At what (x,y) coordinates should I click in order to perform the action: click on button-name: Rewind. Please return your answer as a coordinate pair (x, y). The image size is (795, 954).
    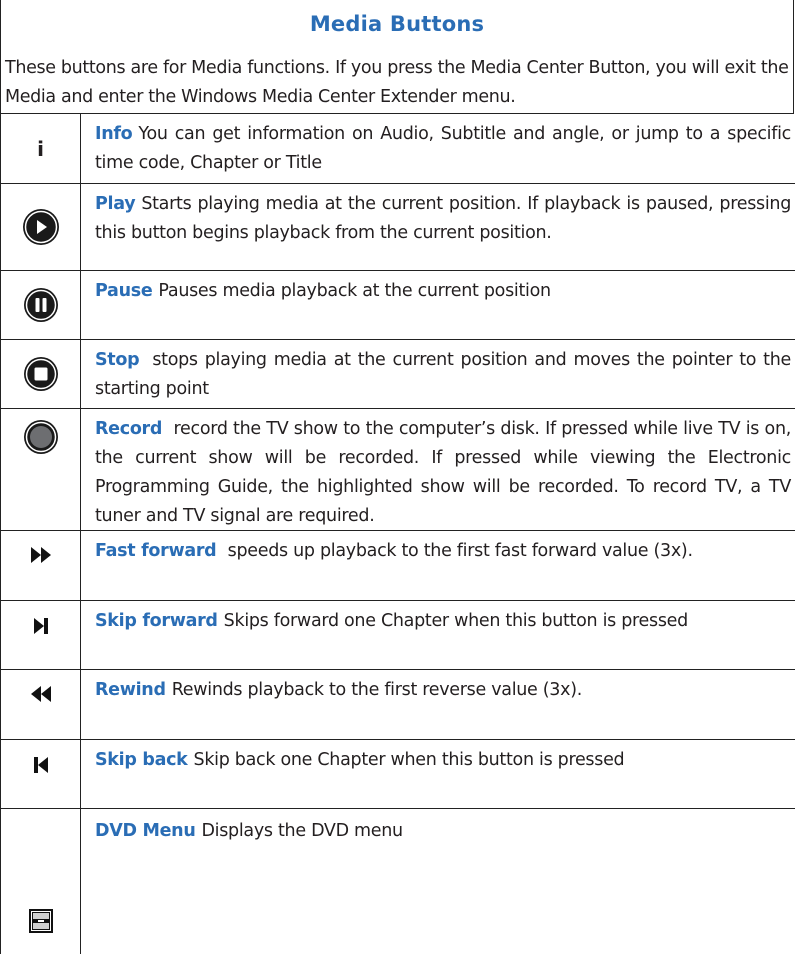
    Looking at the image, I should click on (130, 690).